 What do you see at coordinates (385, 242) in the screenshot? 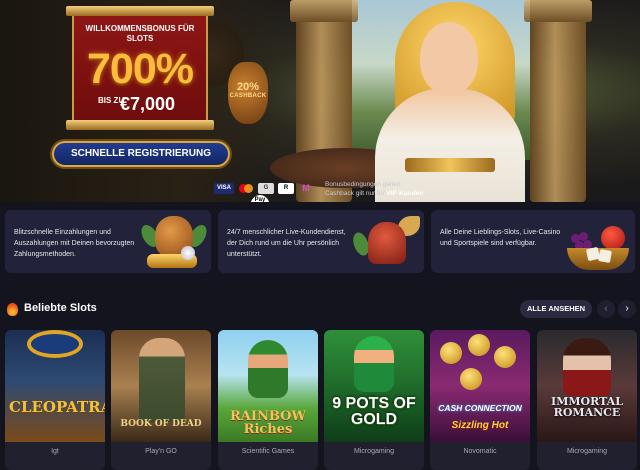
I see `winged-helmet-icon` at bounding box center [385, 242].